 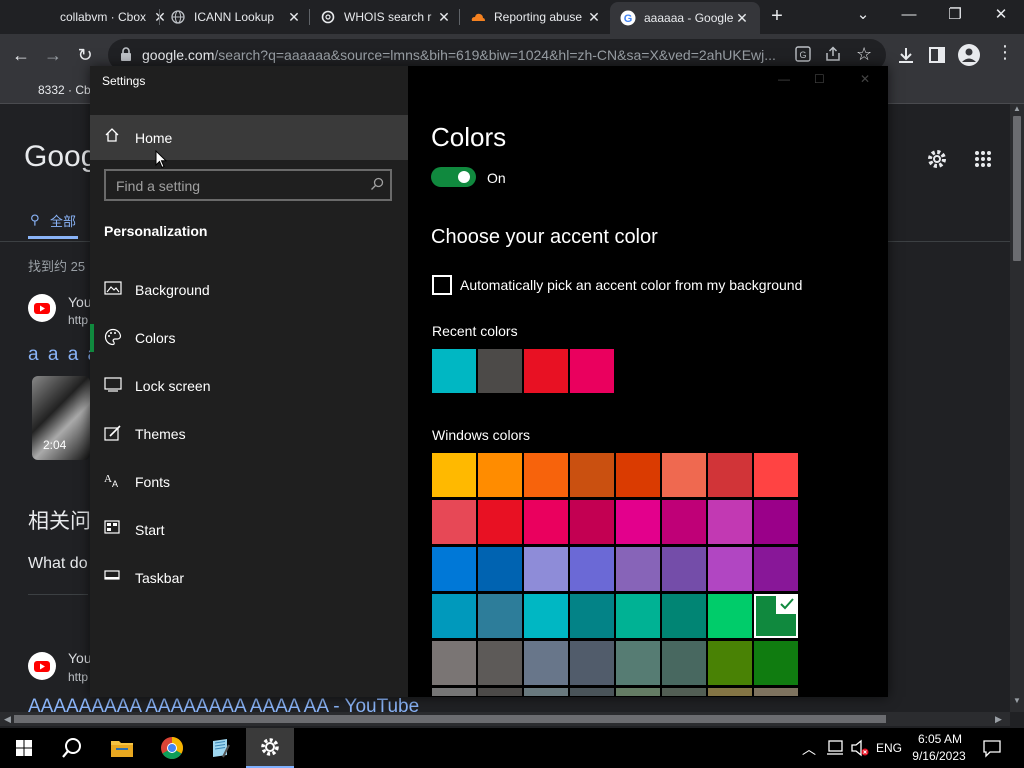 What do you see at coordinates (386, 17) in the screenshot?
I see `tab-whois: WHOIS search r ✕` at bounding box center [386, 17].